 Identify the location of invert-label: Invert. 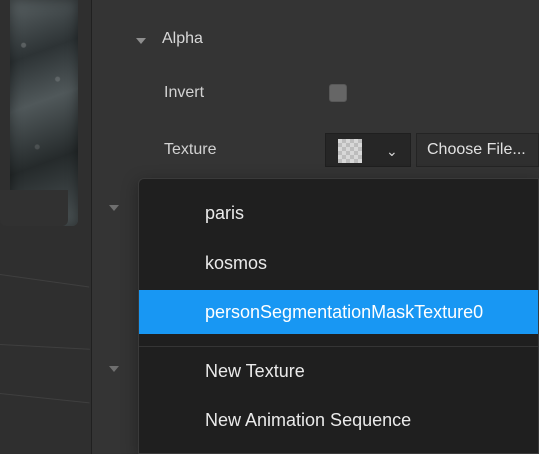
(184, 92).